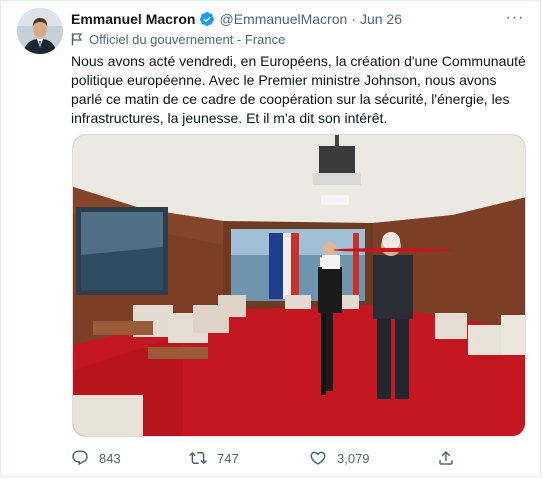 Image resolution: width=543 pixels, height=479 pixels. Describe the element at coordinates (80, 458) in the screenshot. I see `reply-icon` at that location.